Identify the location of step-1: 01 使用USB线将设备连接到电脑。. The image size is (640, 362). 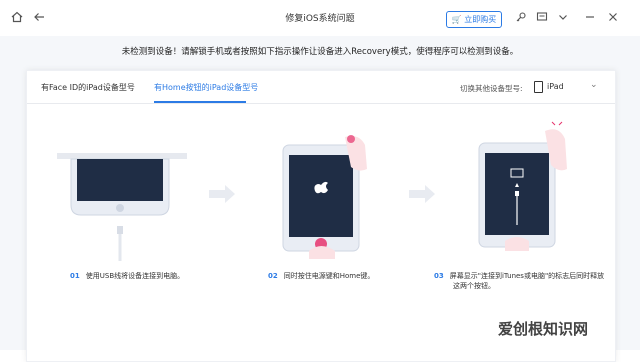
(127, 276).